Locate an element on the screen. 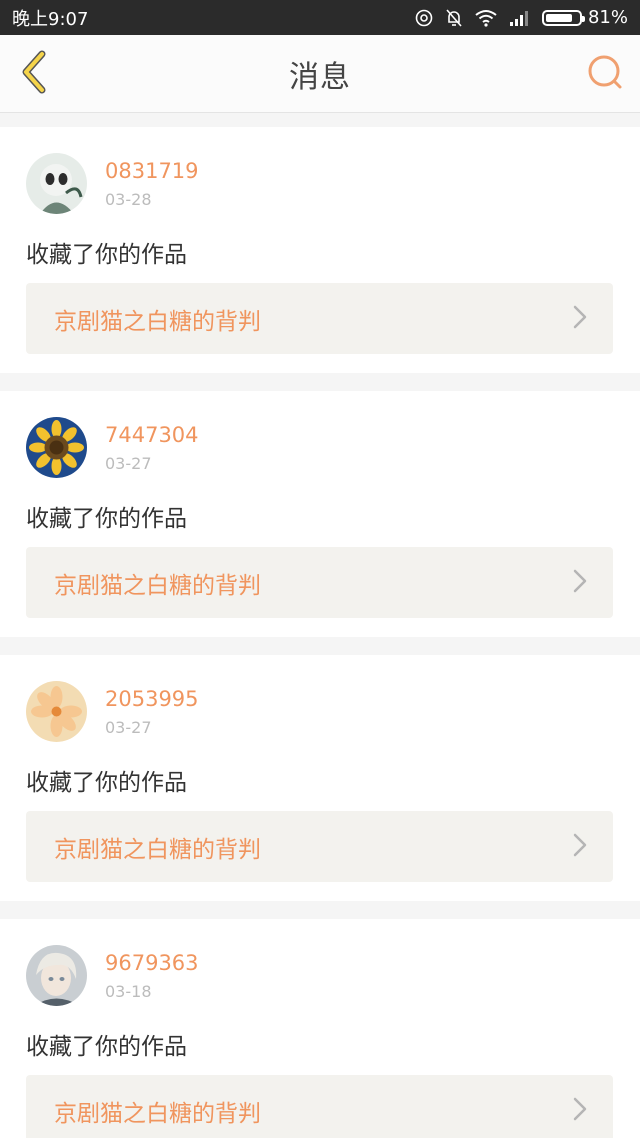 The width and height of the screenshot is (640, 1138). back-button is located at coordinates (34, 74).